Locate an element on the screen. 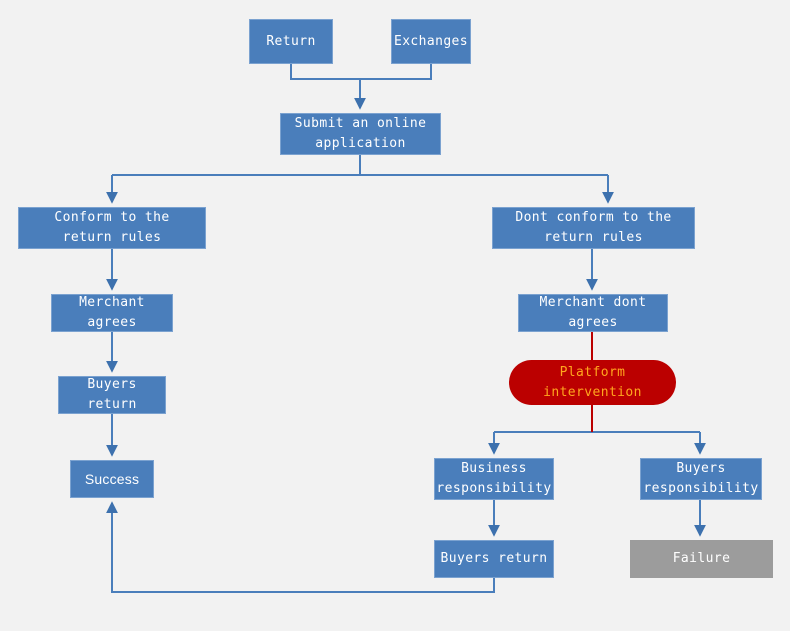 The image size is (790, 631). node-merchant-agrees-label: Merchant agrees is located at coordinates (112, 312).